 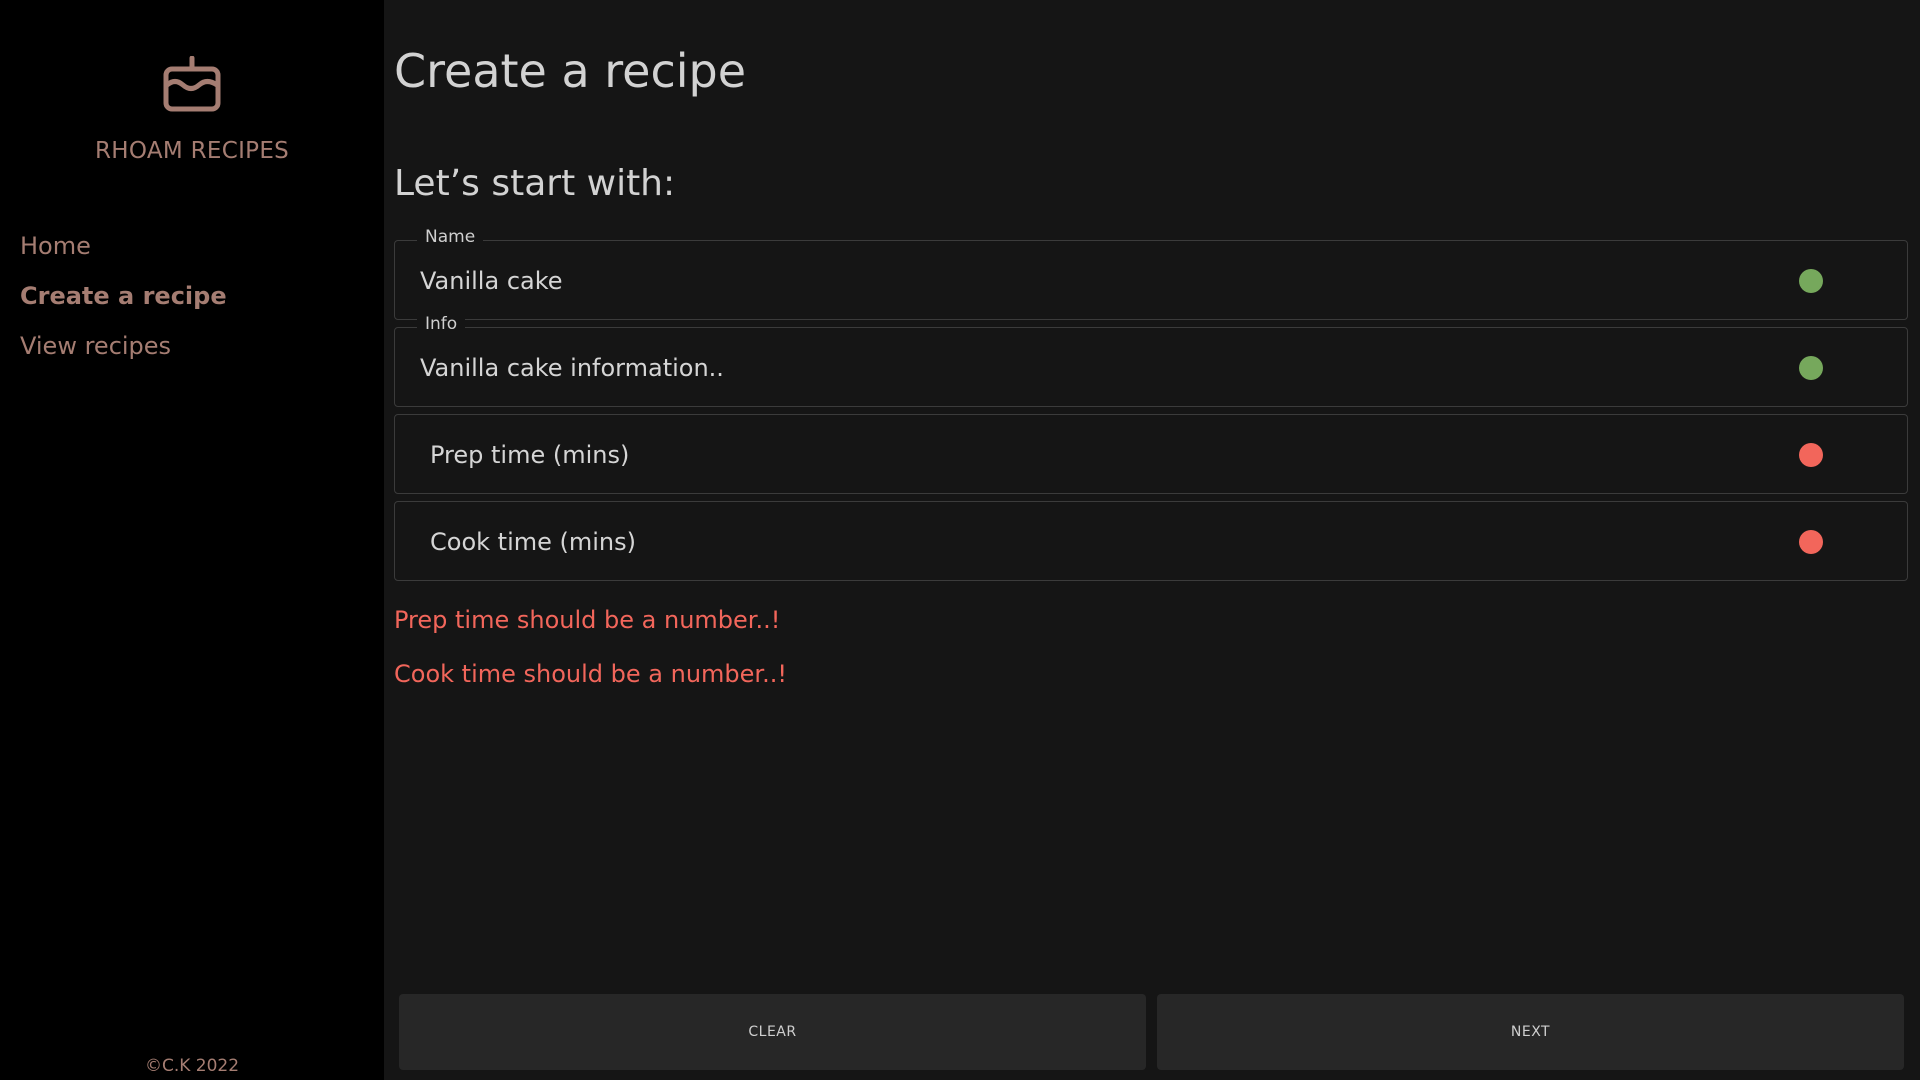 What do you see at coordinates (123, 253) in the screenshot?
I see `nav-item-home: Home` at bounding box center [123, 253].